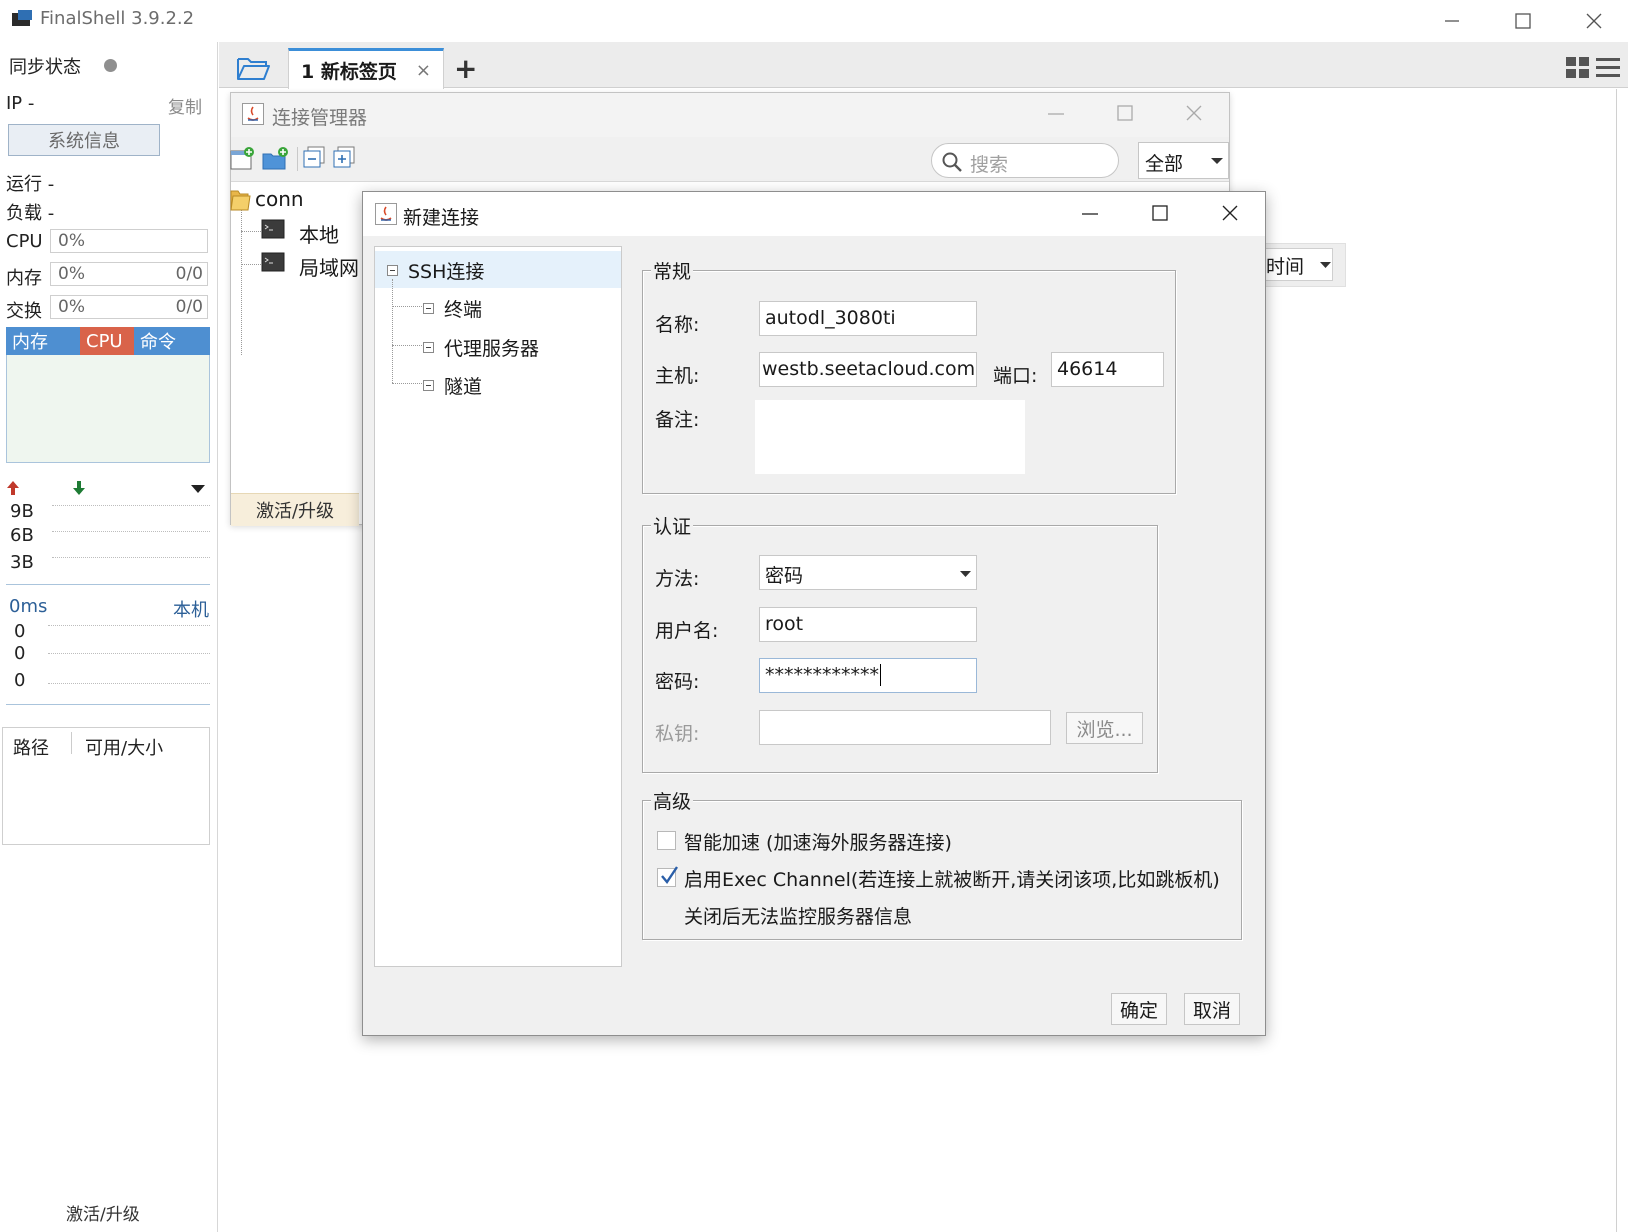  Describe the element at coordinates (24, 278) in the screenshot. I see `memory-label: 内存` at that location.